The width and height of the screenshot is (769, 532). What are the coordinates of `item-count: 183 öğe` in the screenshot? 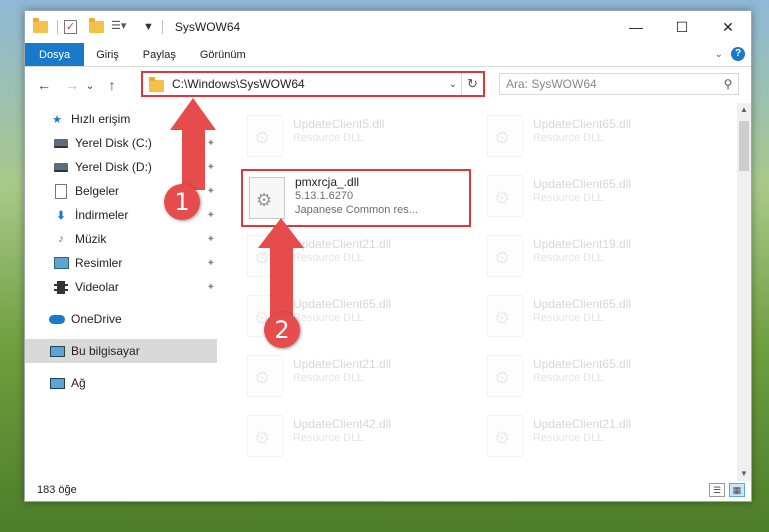 It's located at (57, 490).